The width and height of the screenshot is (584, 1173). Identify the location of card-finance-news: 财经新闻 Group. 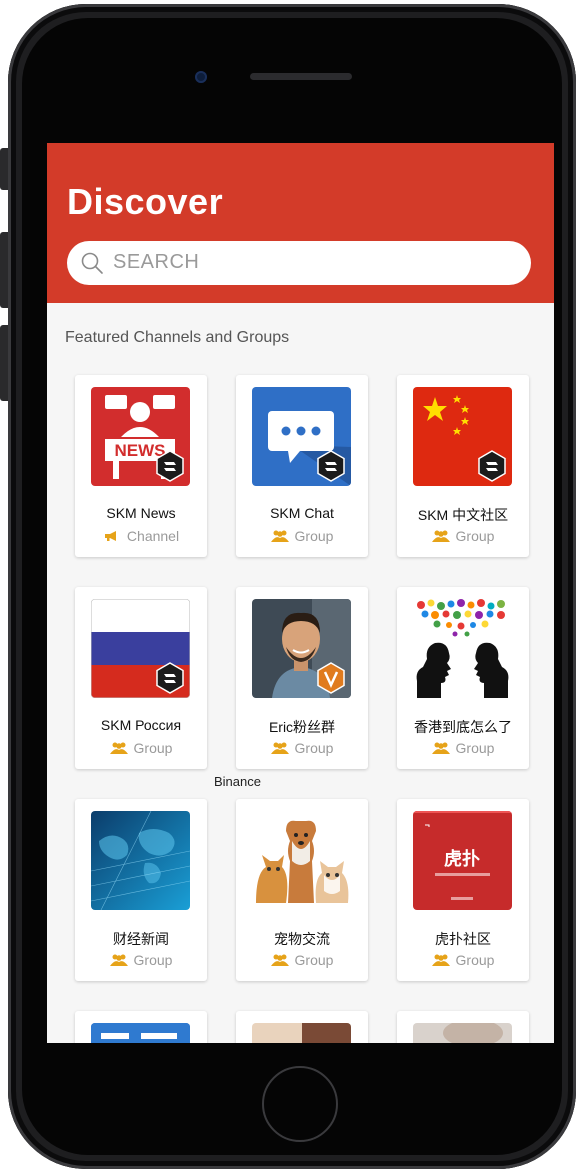
(141, 890).